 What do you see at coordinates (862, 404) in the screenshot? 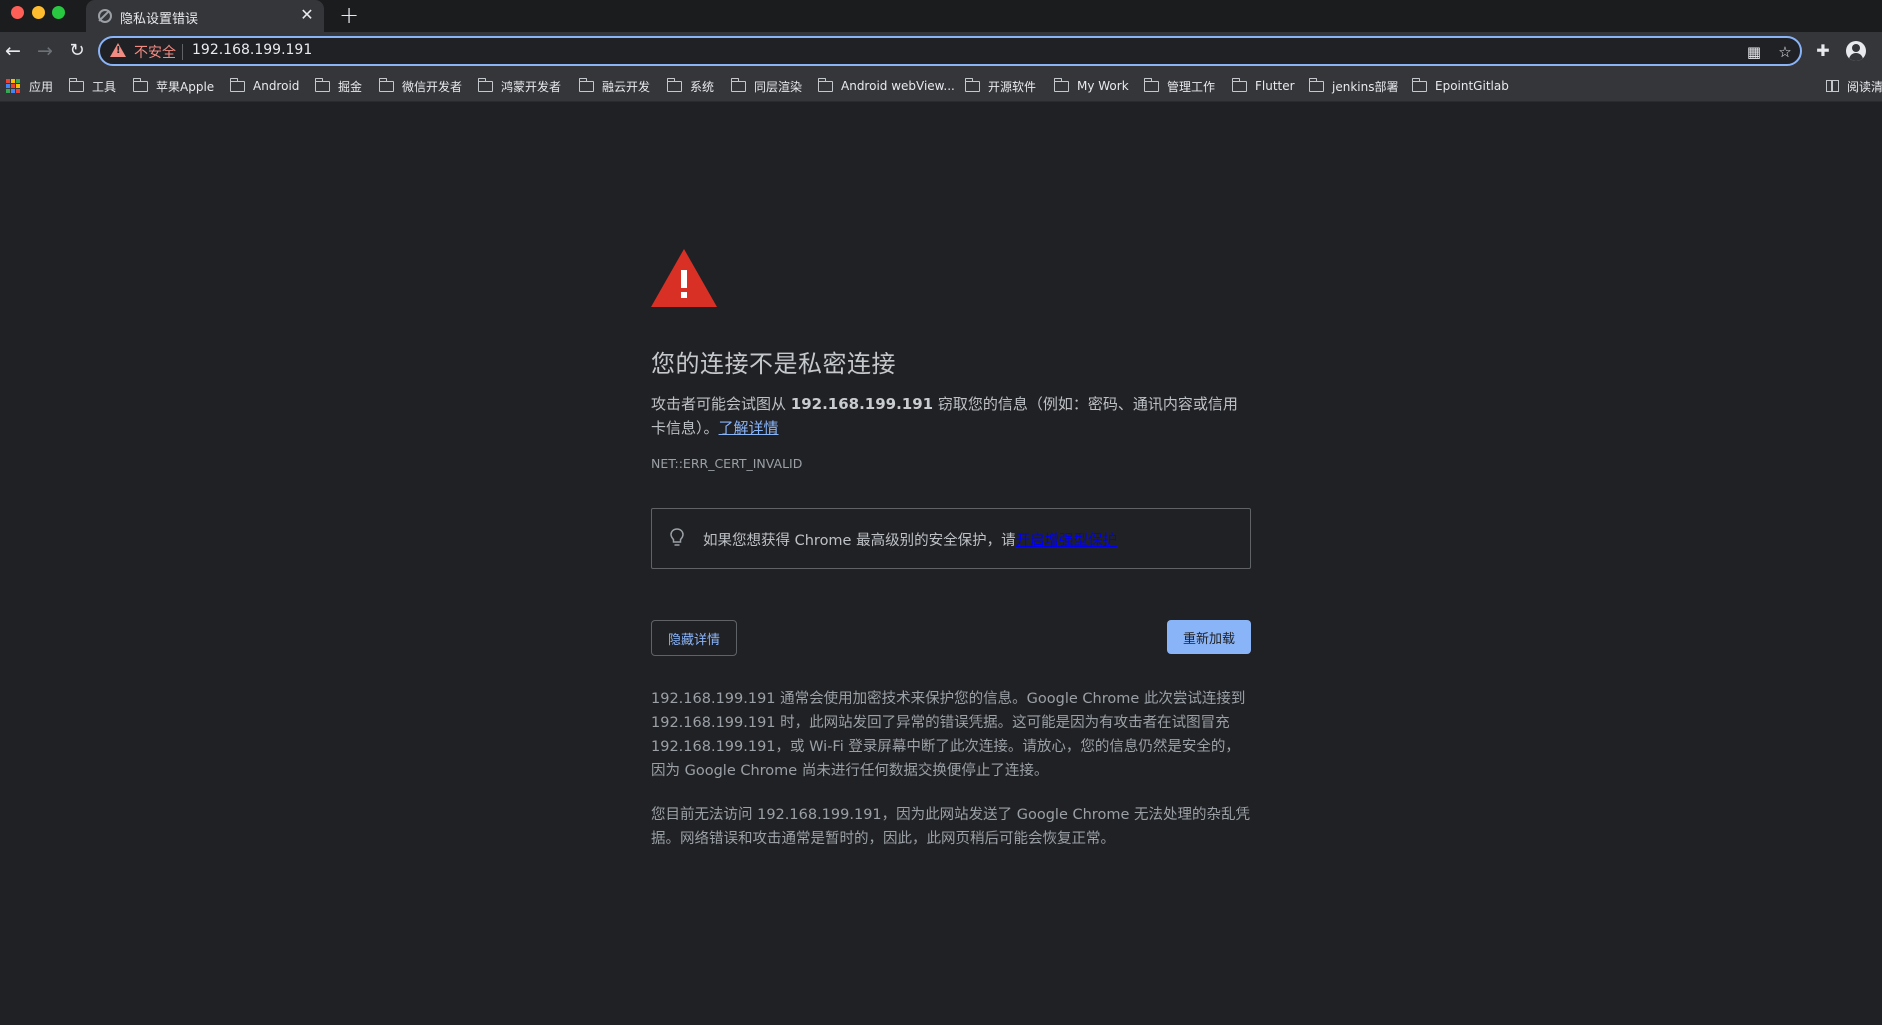
I see `host-name: 192.168.199.191` at bounding box center [862, 404].